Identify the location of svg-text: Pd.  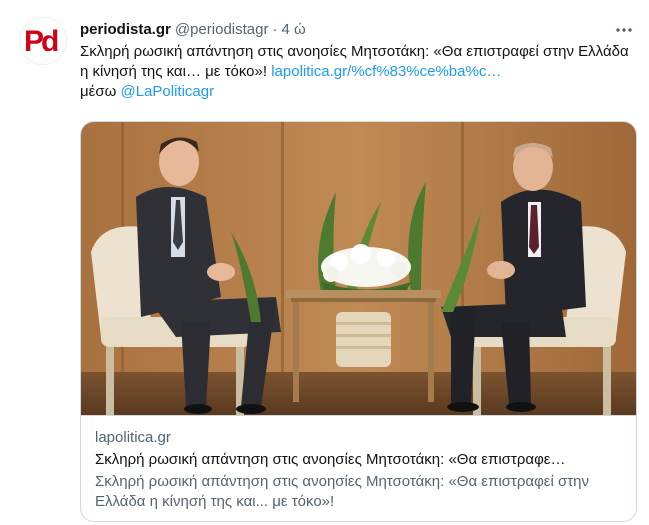
(41, 41).